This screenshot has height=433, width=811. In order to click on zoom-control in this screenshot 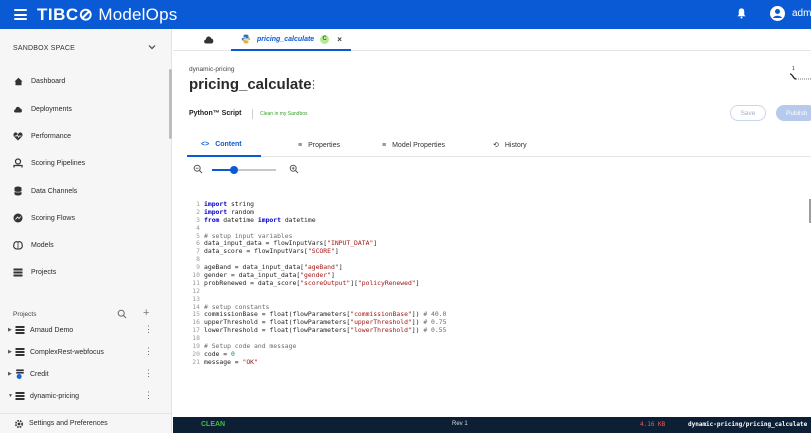, I will do `click(253, 170)`.